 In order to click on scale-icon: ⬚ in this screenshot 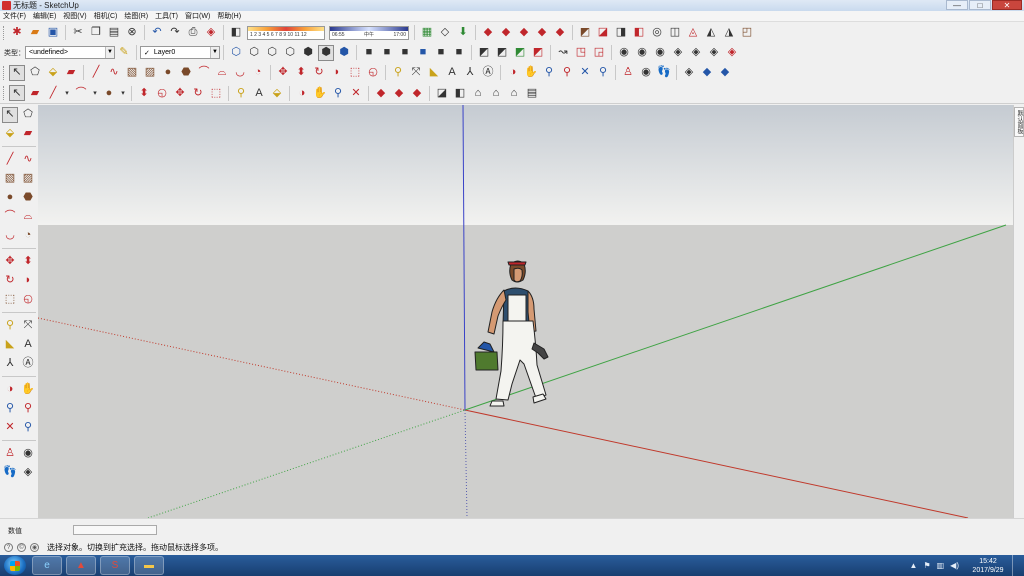, I will do `click(216, 93)`.